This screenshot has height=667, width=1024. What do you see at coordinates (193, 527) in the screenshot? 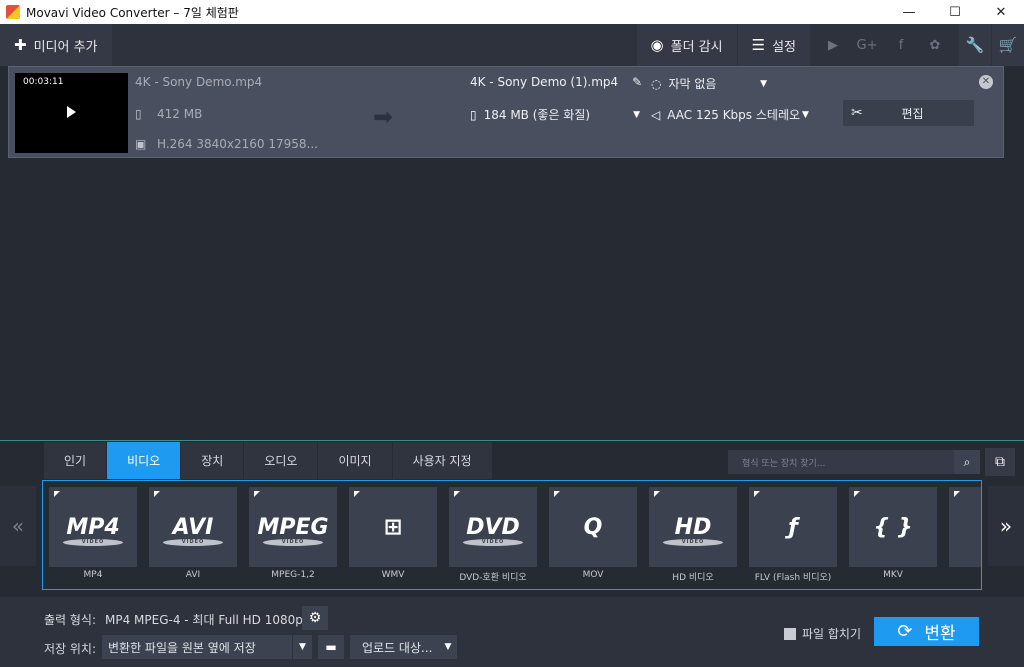
I see `format-logo: AVI VIDEO` at bounding box center [193, 527].